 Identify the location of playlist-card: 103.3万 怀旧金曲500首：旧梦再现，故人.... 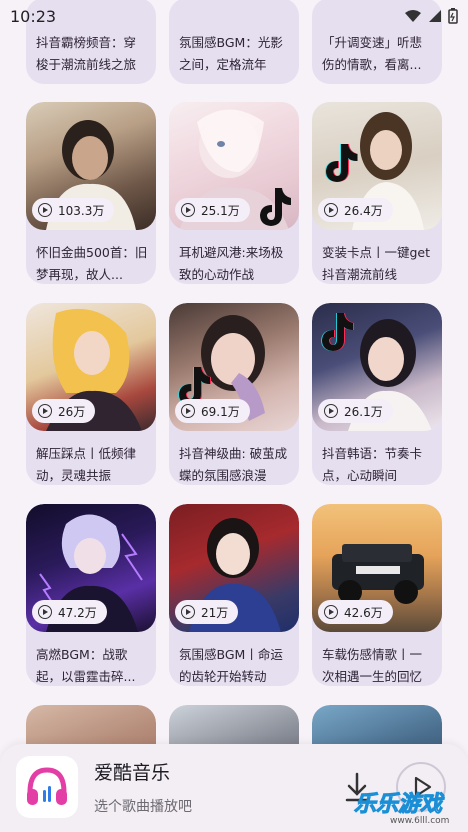
(91, 193).